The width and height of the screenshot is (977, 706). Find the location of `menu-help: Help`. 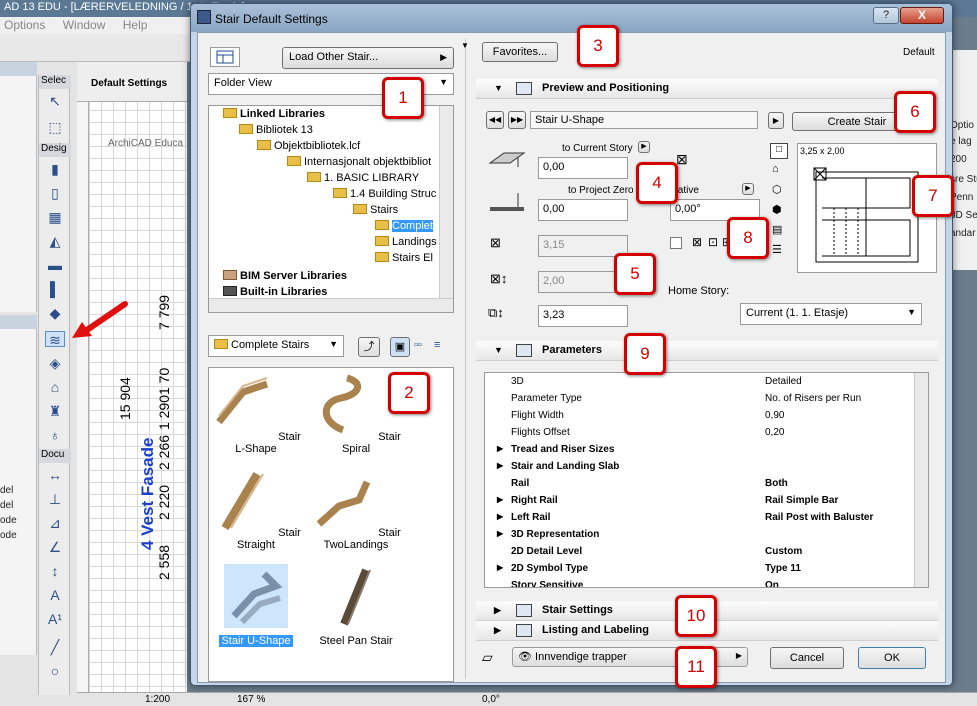

menu-help: Help is located at coordinates (135, 25).